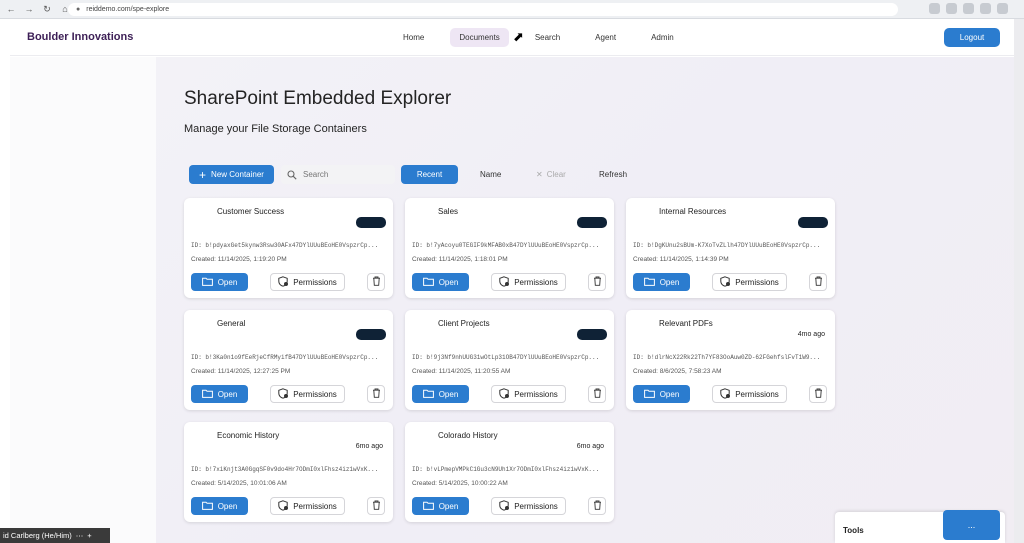 The height and width of the screenshot is (543, 1024). I want to click on container-status-badge, so click(813, 222).